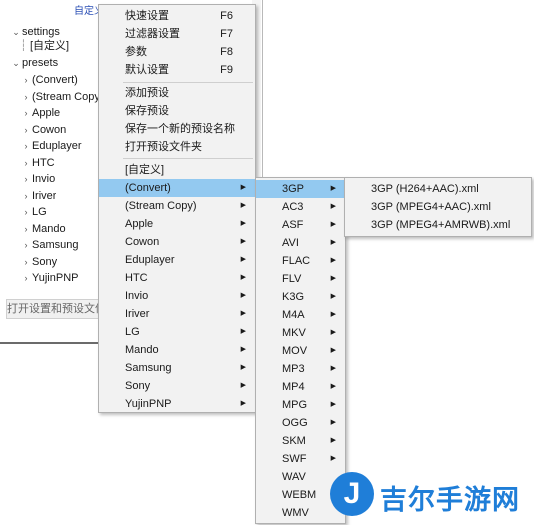 The width and height of the screenshot is (534, 525). Describe the element at coordinates (177, 404) in the screenshot. I see `menu-item-preset-group: YujinPNP ▶` at that location.